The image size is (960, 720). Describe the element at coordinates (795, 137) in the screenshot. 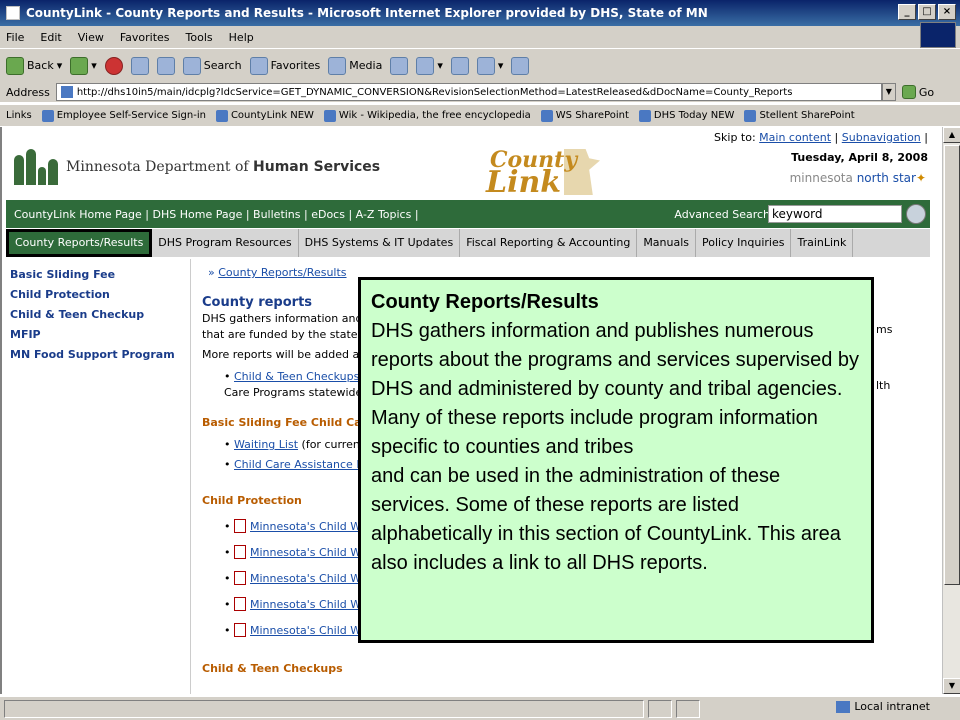

I see `skip-main-content-link: Main content` at that location.